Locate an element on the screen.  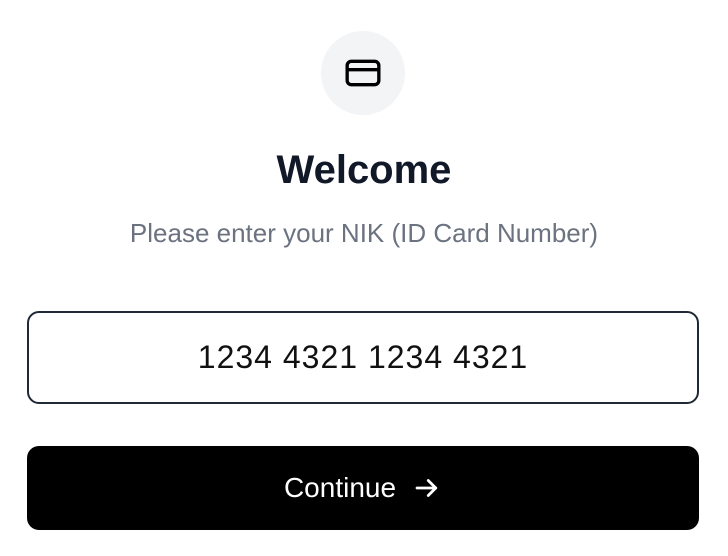
continue-button: Continue is located at coordinates (363, 488).